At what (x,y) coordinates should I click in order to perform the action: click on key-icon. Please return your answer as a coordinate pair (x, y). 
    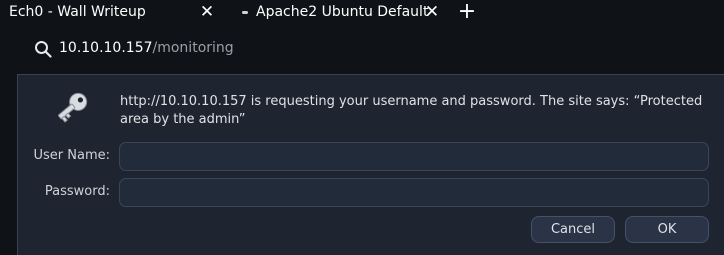
    Looking at the image, I should click on (73, 107).